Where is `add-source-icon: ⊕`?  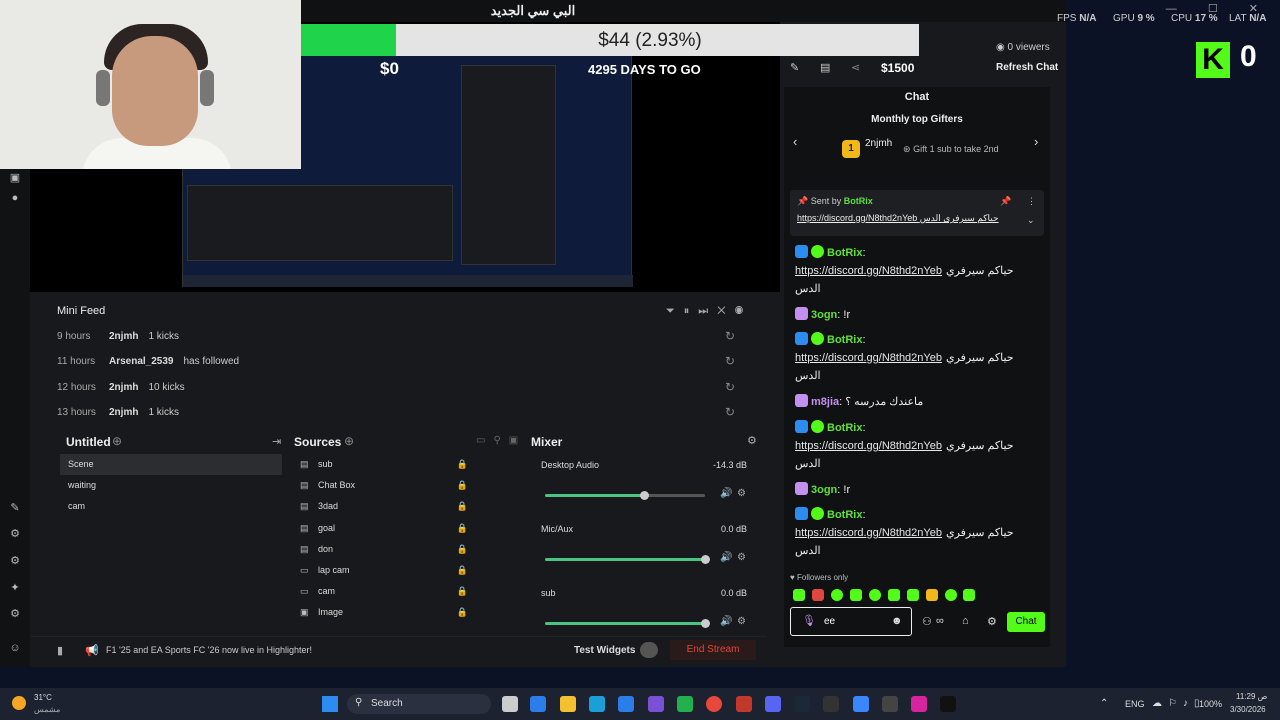 add-source-icon: ⊕ is located at coordinates (349, 441).